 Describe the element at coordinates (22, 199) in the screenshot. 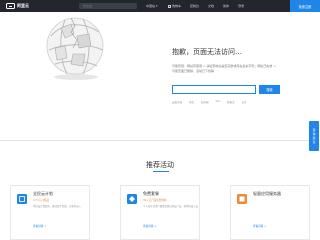

I see `cloud-plan-icon` at that location.